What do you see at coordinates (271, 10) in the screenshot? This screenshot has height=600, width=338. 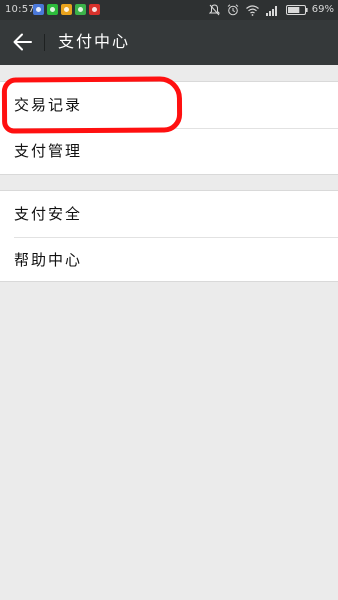 I see `signal-icon` at bounding box center [271, 10].